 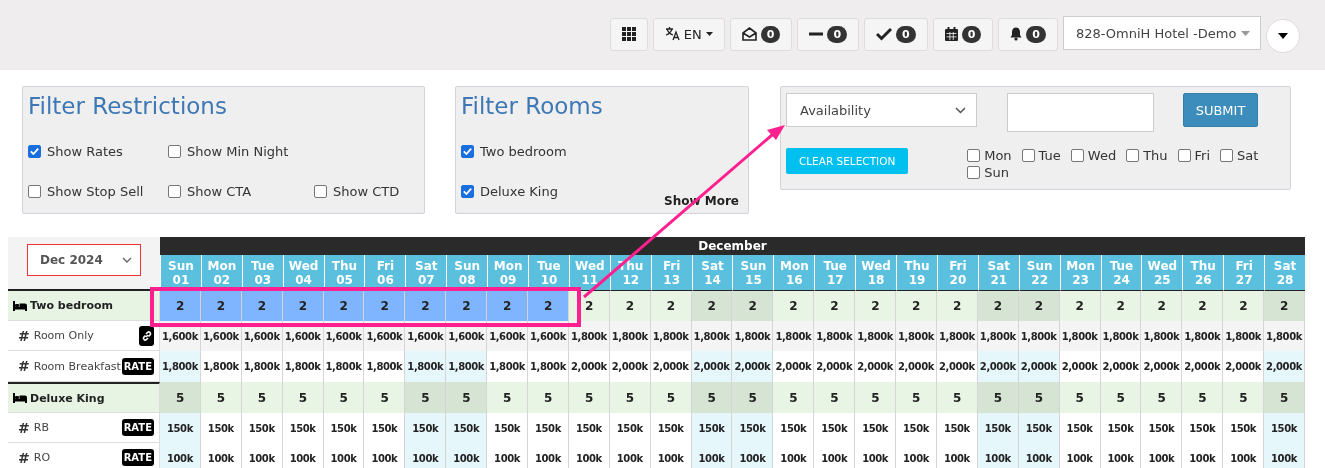 I want to click on grid-button, so click(x=628, y=34).